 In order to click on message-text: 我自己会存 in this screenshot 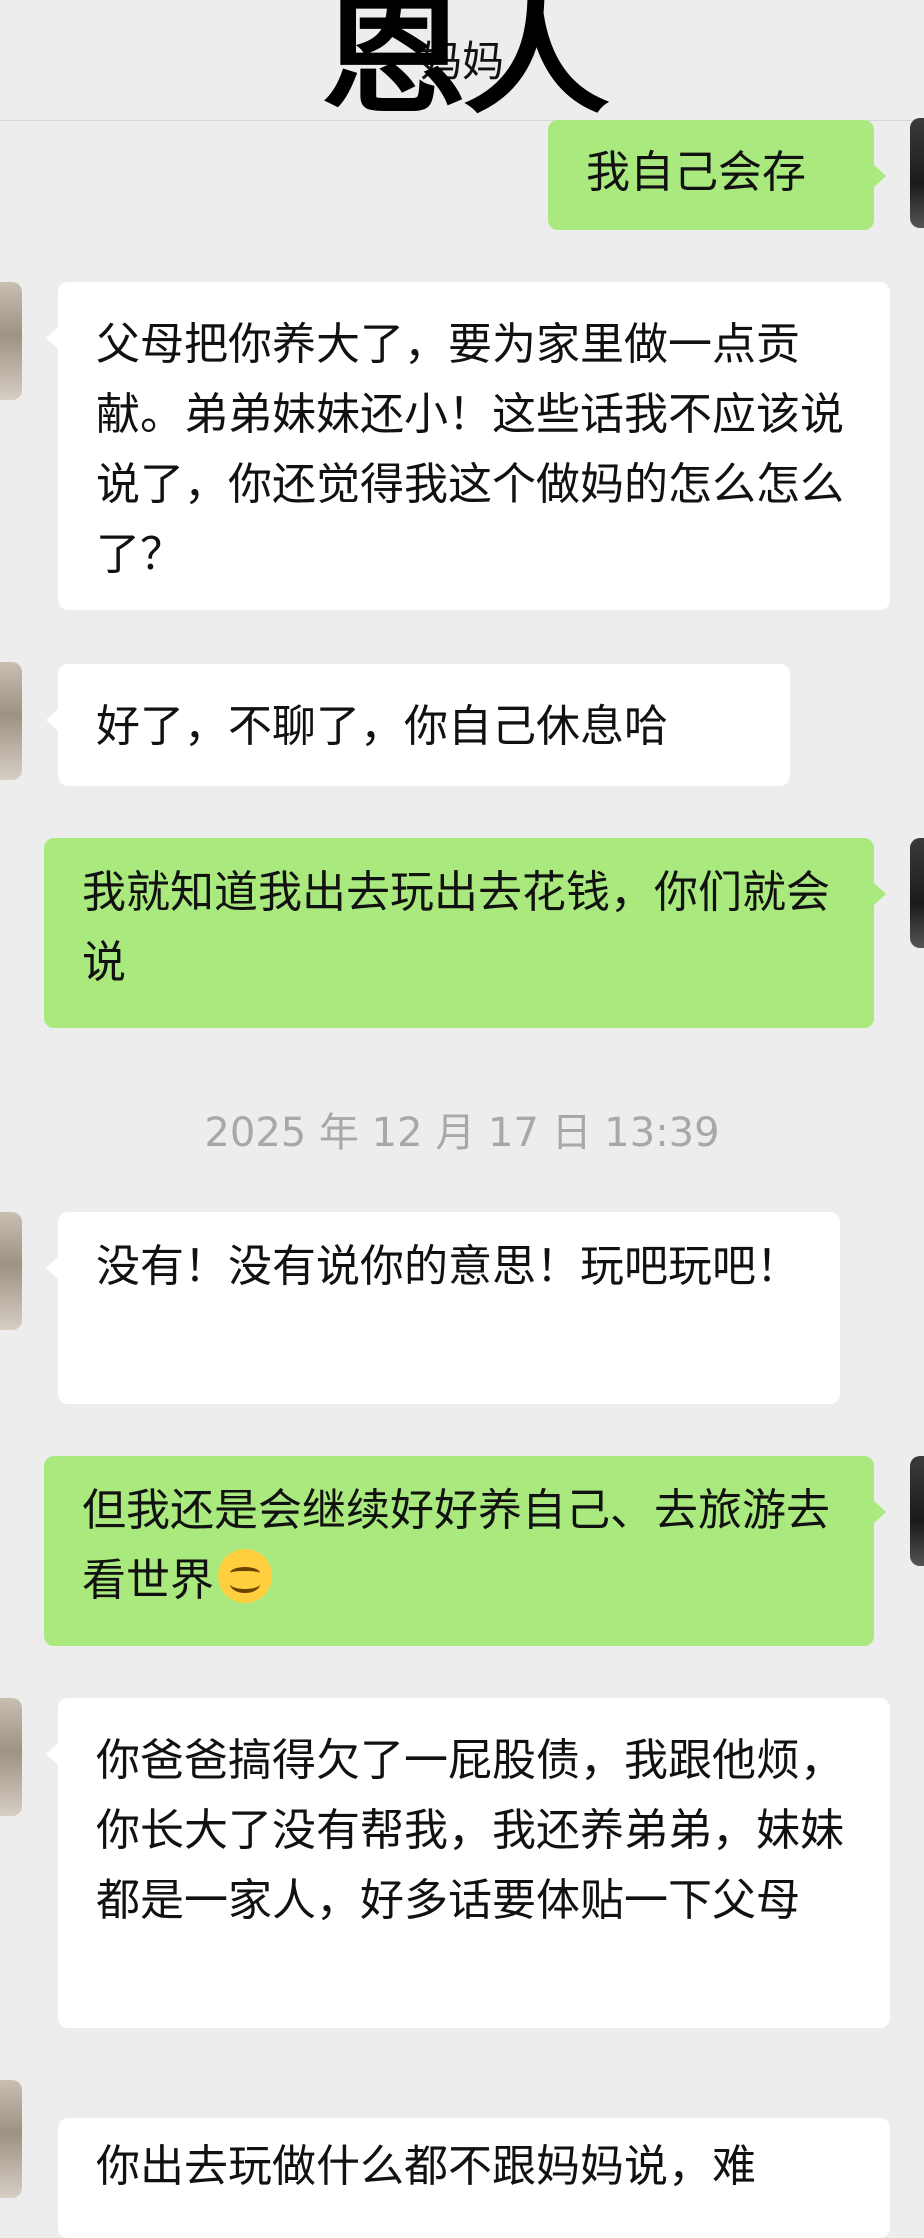, I will do `click(696, 172)`.